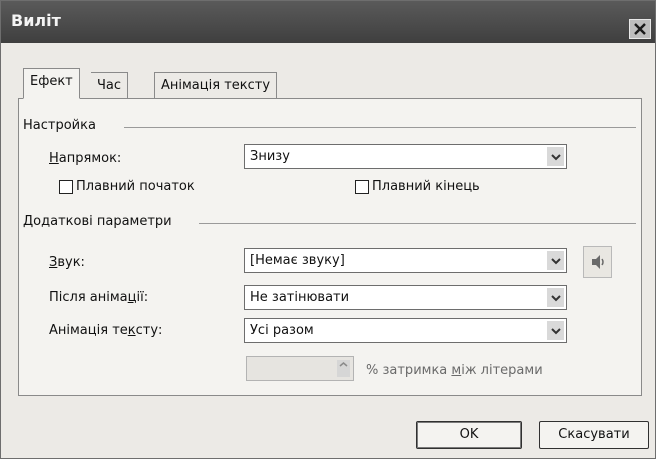  I want to click on sound-dropdown-button, so click(555, 260).